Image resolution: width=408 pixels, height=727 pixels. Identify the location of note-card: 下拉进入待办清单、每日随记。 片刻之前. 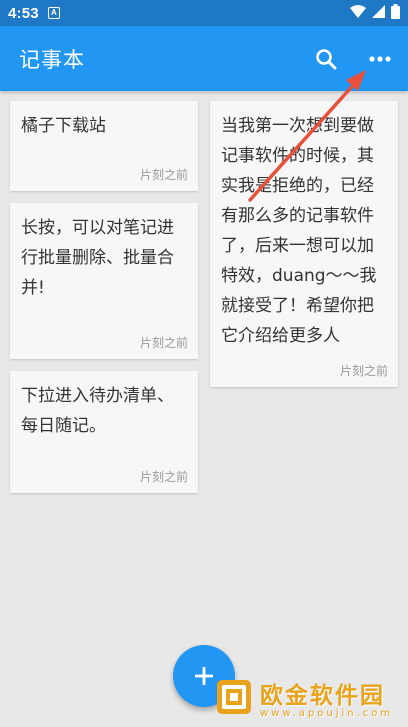
(104, 432).